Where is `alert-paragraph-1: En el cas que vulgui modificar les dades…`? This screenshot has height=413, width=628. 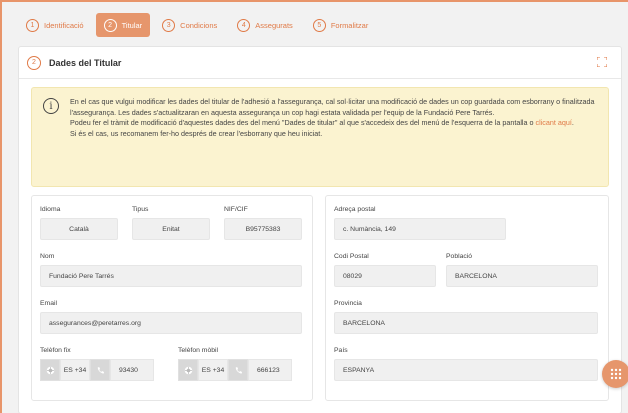 alert-paragraph-1: En el cas que vulgui modificar les dades… is located at coordinates (332, 107).